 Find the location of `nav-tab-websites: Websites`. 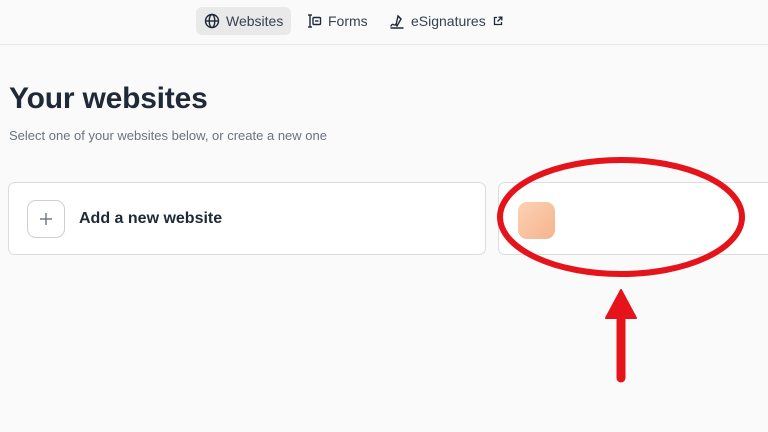

nav-tab-websites: Websites is located at coordinates (244, 21).